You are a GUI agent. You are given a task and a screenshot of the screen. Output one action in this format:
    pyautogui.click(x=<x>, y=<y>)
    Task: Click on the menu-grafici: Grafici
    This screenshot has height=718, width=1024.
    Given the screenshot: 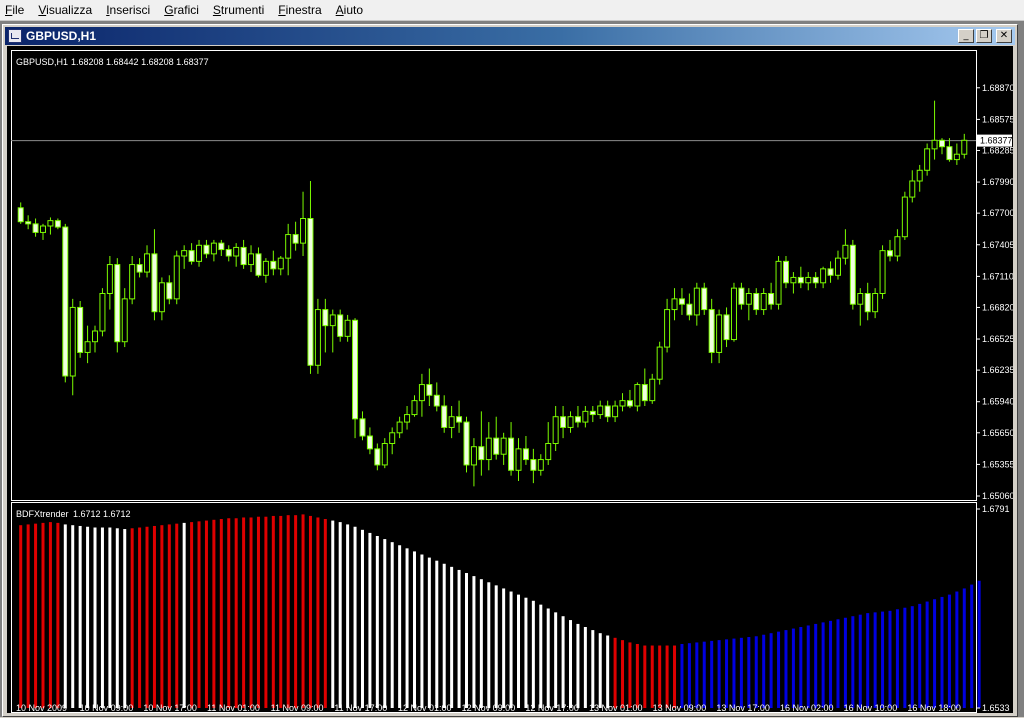 What is the action you would take?
    pyautogui.click(x=183, y=10)
    